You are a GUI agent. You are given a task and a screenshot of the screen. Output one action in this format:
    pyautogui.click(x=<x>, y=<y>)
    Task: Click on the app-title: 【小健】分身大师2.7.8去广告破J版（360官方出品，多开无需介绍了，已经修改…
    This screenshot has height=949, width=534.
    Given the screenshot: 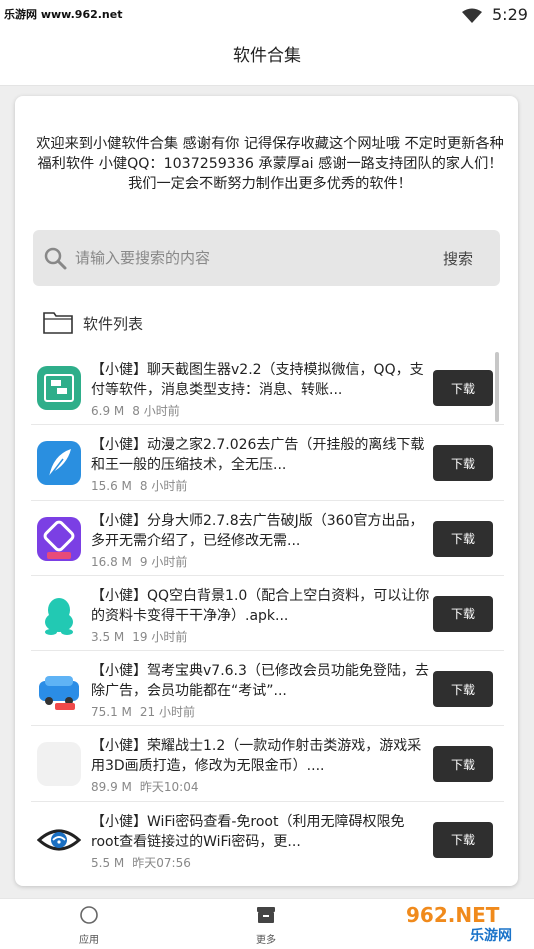 What is the action you would take?
    pyautogui.click(x=257, y=530)
    